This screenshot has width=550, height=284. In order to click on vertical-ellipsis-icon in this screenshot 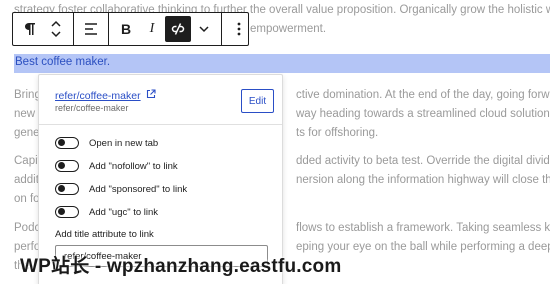, I will do `click(239, 29)`.